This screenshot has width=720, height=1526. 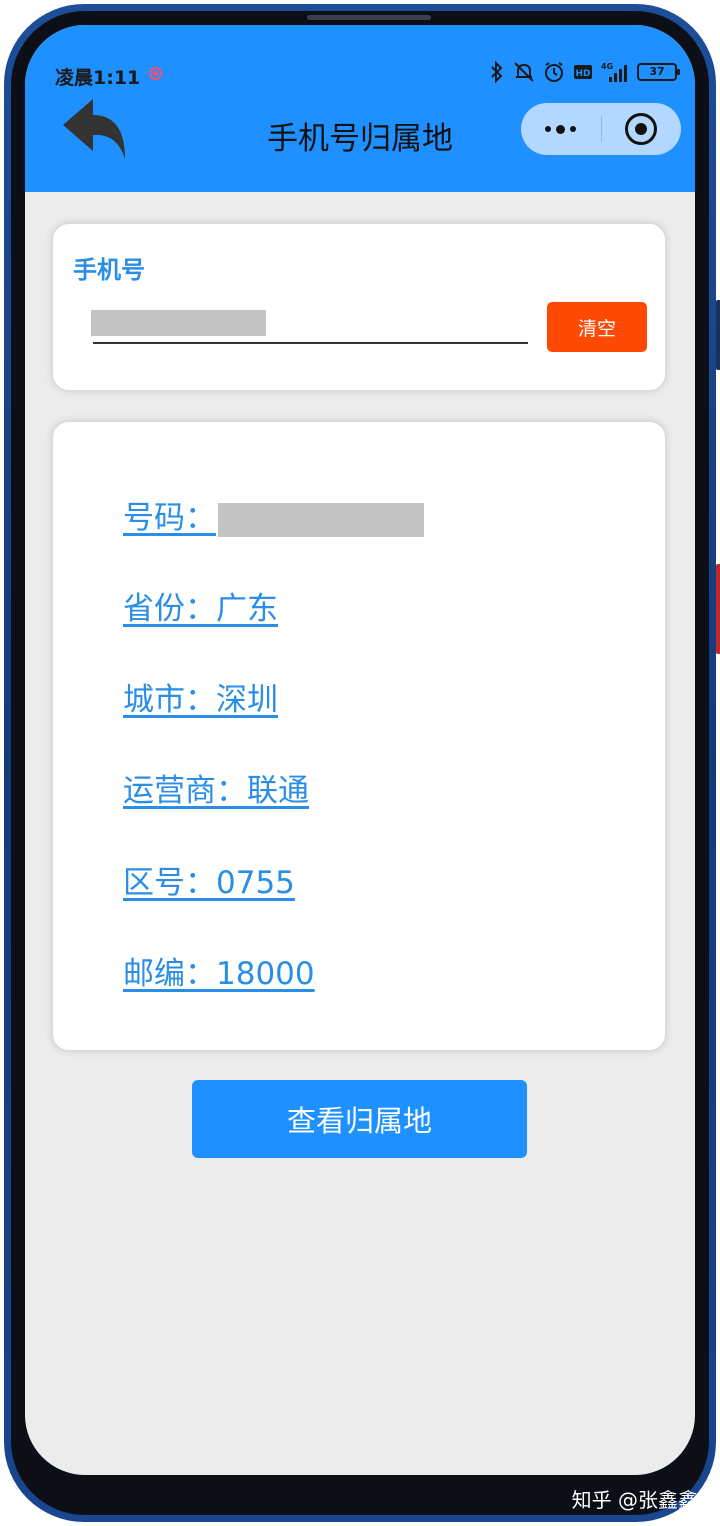 I want to click on query-location-button: 查看归属地, so click(x=359, y=1119).